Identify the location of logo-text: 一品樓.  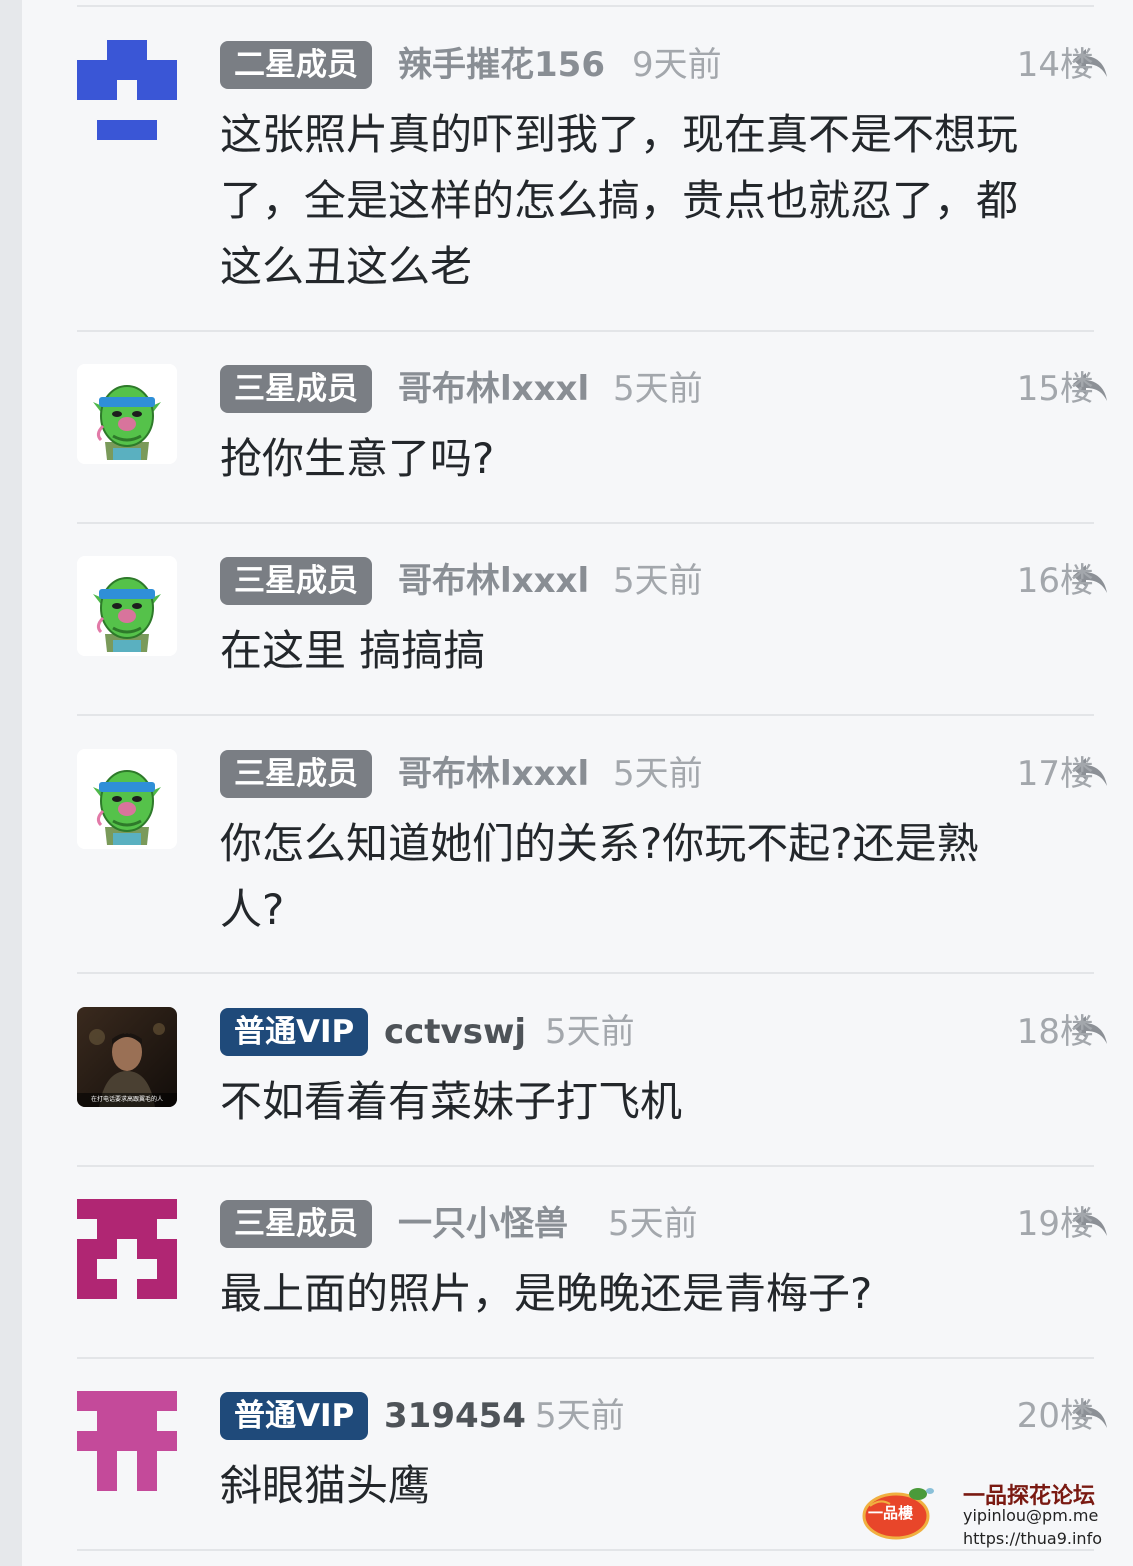
(891, 1513).